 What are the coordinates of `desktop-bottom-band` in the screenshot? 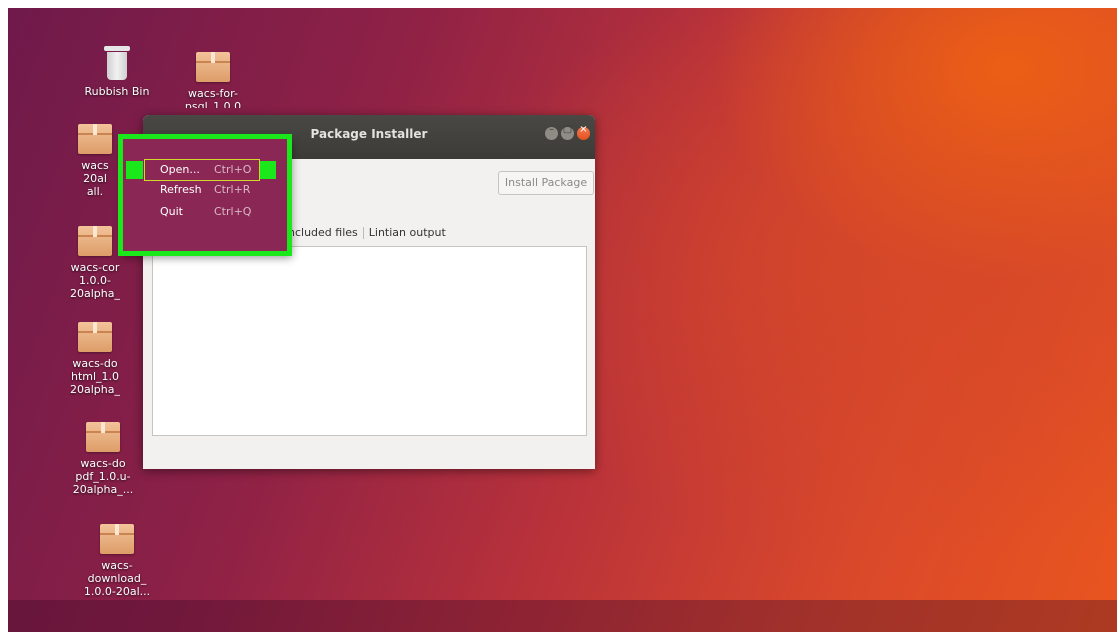 It's located at (562, 616).